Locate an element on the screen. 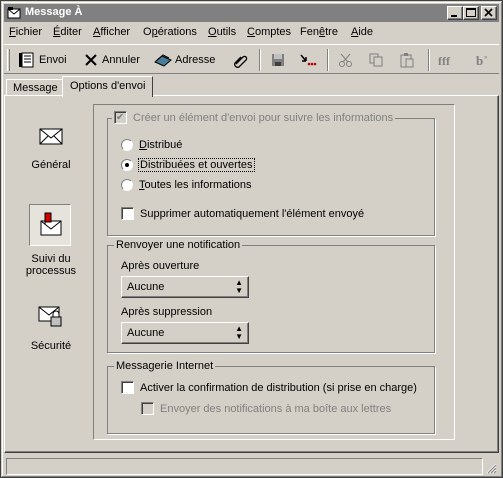  font-icon: fff is located at coordinates (444, 61).